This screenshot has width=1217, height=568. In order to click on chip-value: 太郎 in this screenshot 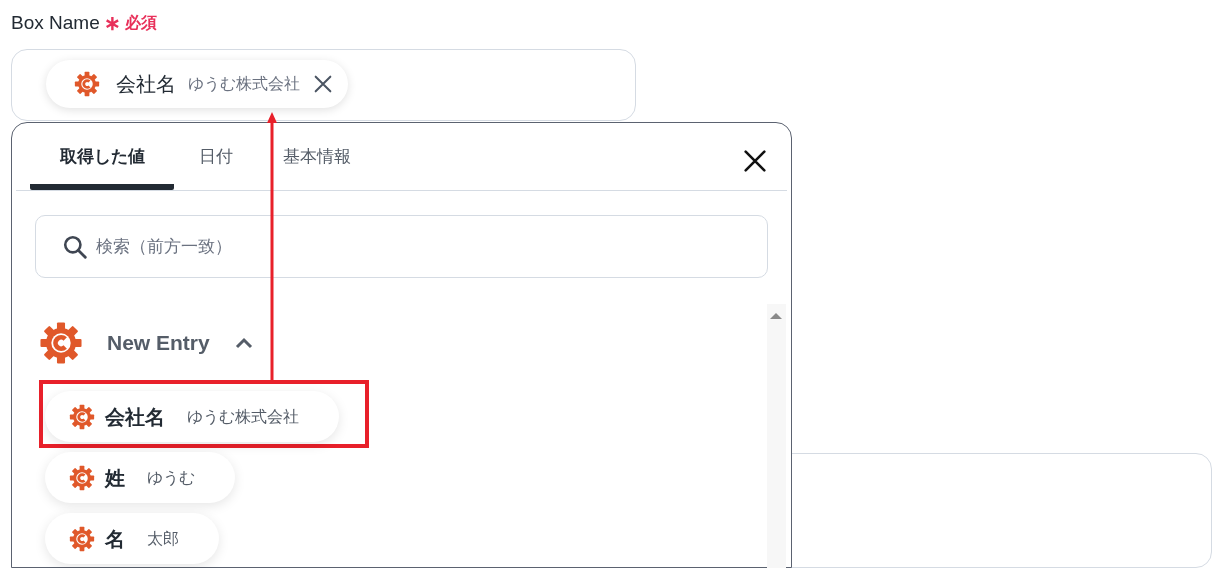, I will do `click(163, 538)`.